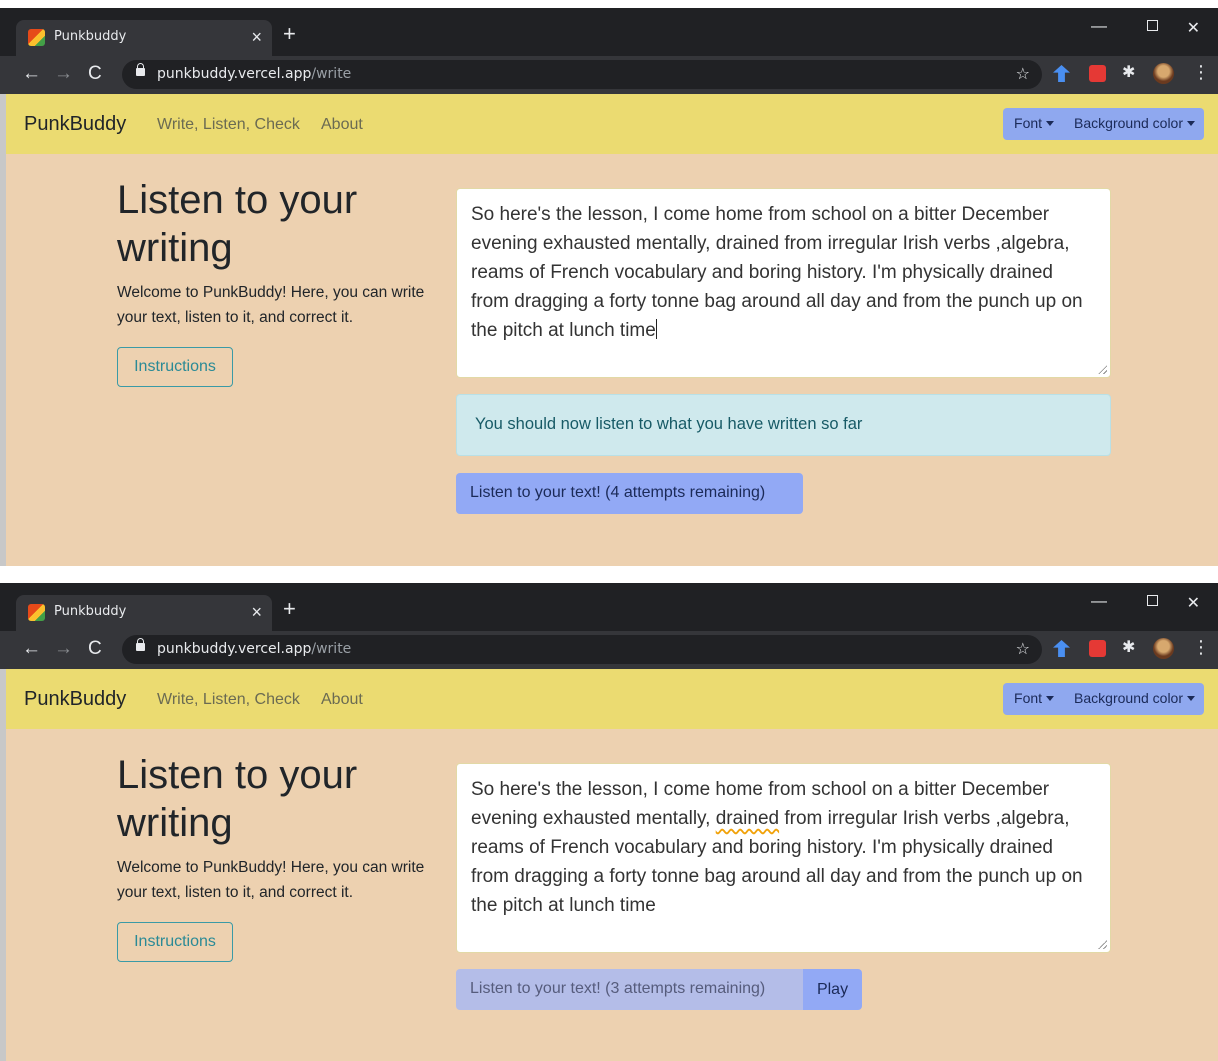  What do you see at coordinates (747, 818) in the screenshot?
I see `spellcheck-flagged-word: drained` at bounding box center [747, 818].